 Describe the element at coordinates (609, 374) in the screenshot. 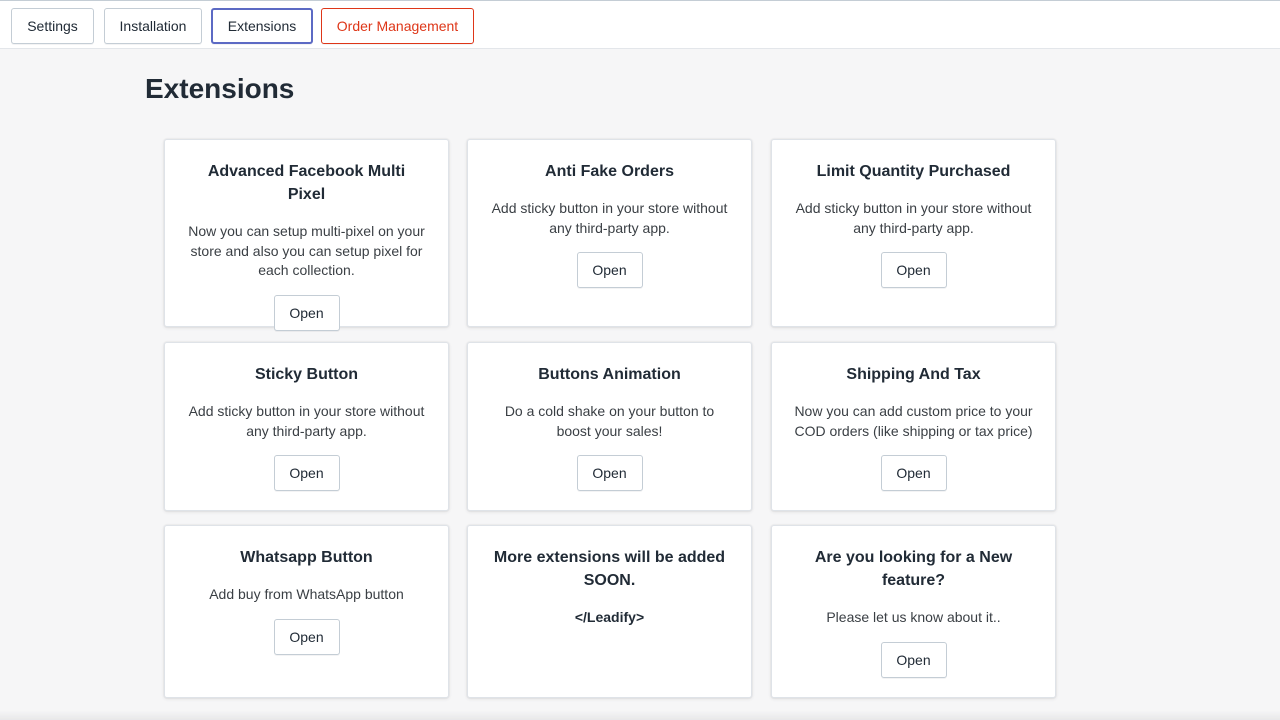

I see `card-title: Buttons Animation` at that location.